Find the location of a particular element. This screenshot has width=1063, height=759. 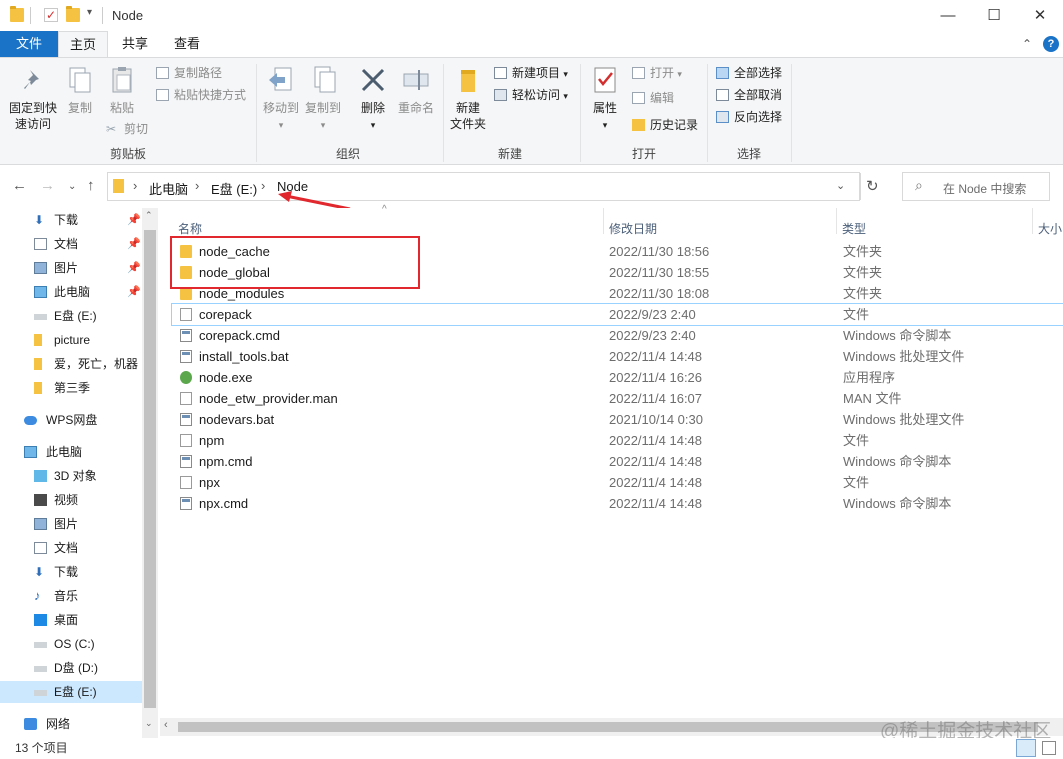

nav-item-drive-d: D盘 (D:) is located at coordinates (71, 668).